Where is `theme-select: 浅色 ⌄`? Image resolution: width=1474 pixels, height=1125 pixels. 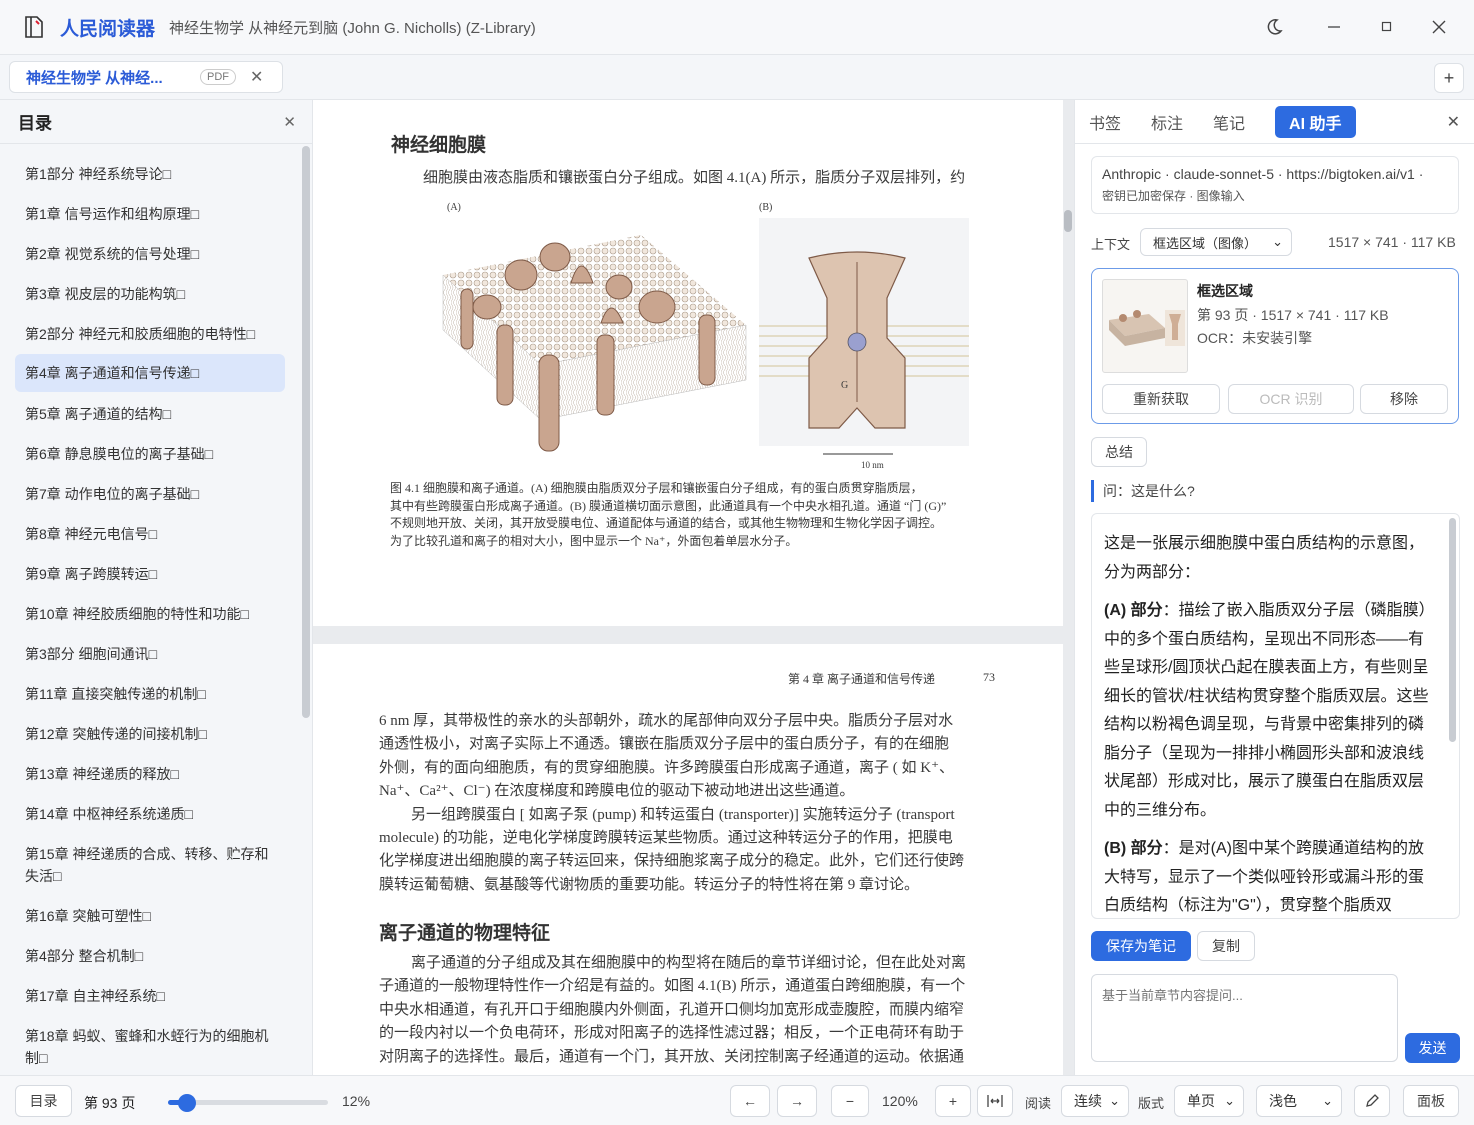
theme-select: 浅色 ⌄ is located at coordinates (1299, 1101).